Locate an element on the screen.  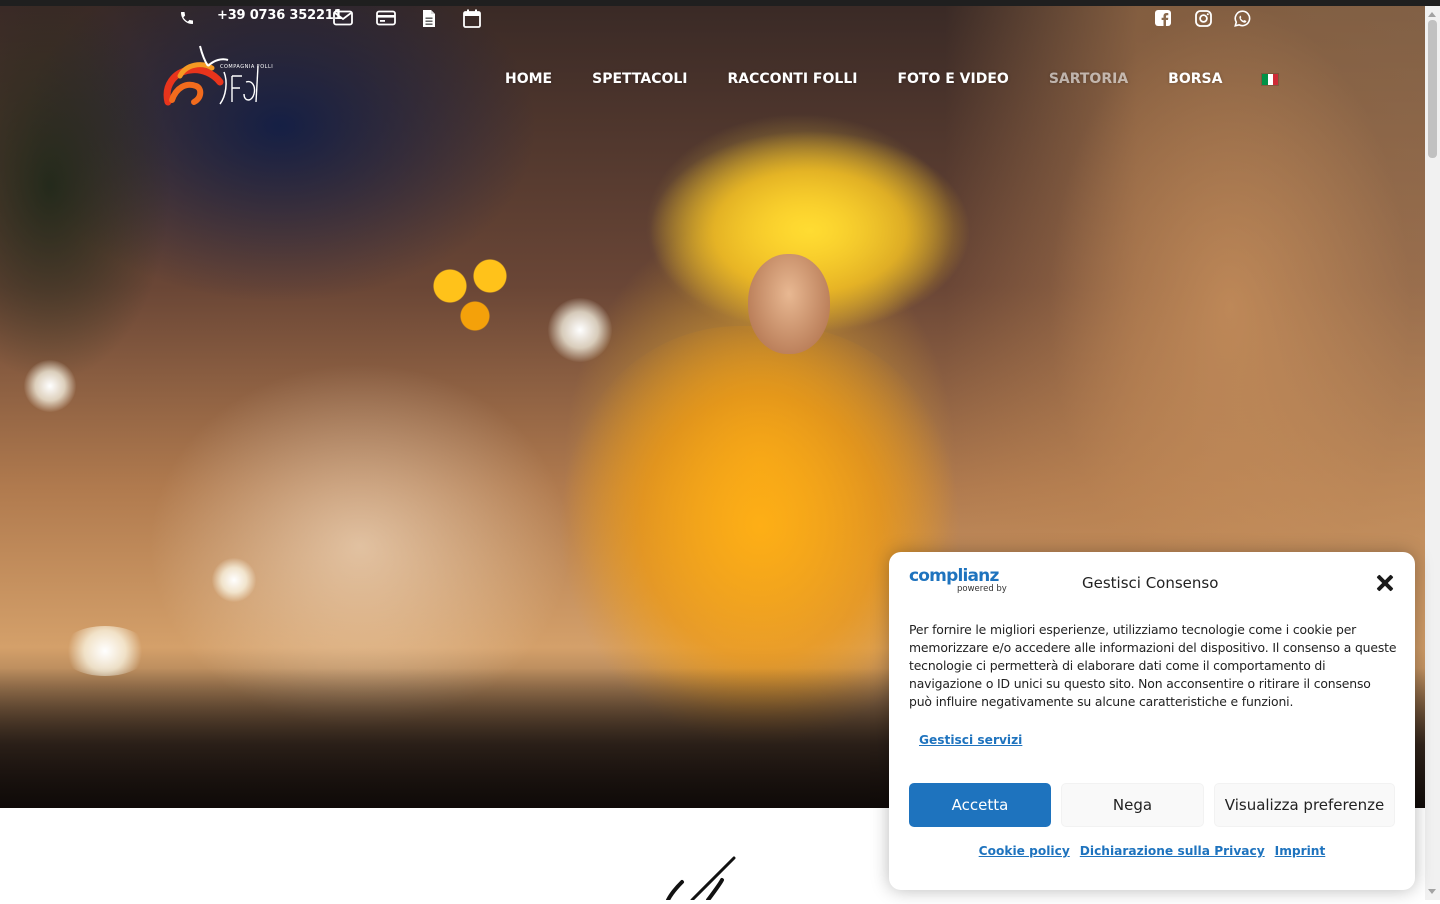
cookie-dialog-title: Gestisci Consenso is located at coordinates (1150, 583).